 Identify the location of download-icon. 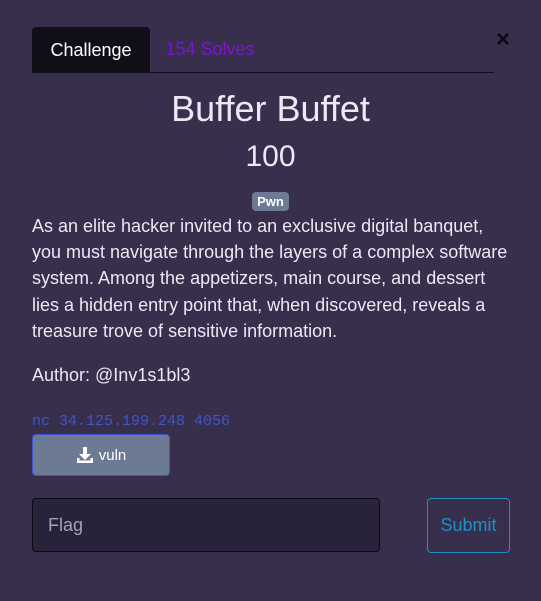
(84, 455).